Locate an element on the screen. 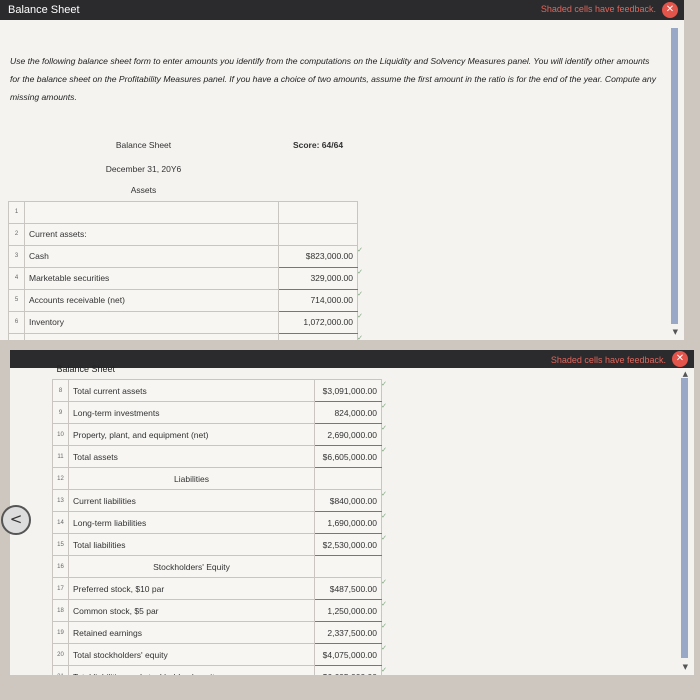  amount-value: 1,250,000.00 is located at coordinates (352, 610).